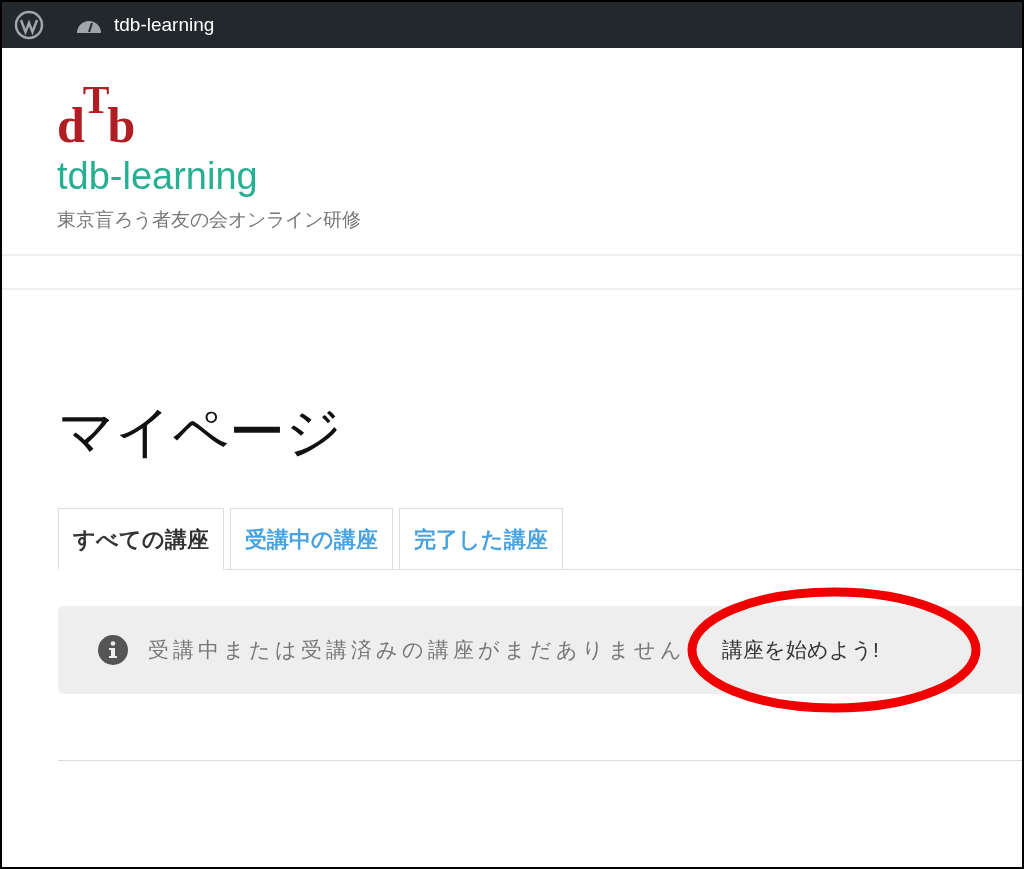 The image size is (1024, 869). What do you see at coordinates (141, 539) in the screenshot?
I see `tab: すべての講座` at bounding box center [141, 539].